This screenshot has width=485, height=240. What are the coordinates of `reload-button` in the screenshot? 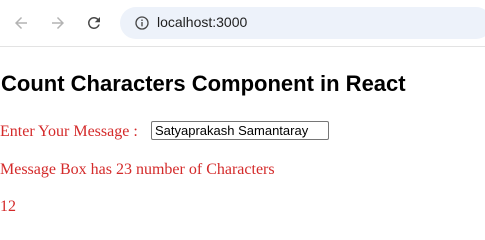 It's located at (94, 23).